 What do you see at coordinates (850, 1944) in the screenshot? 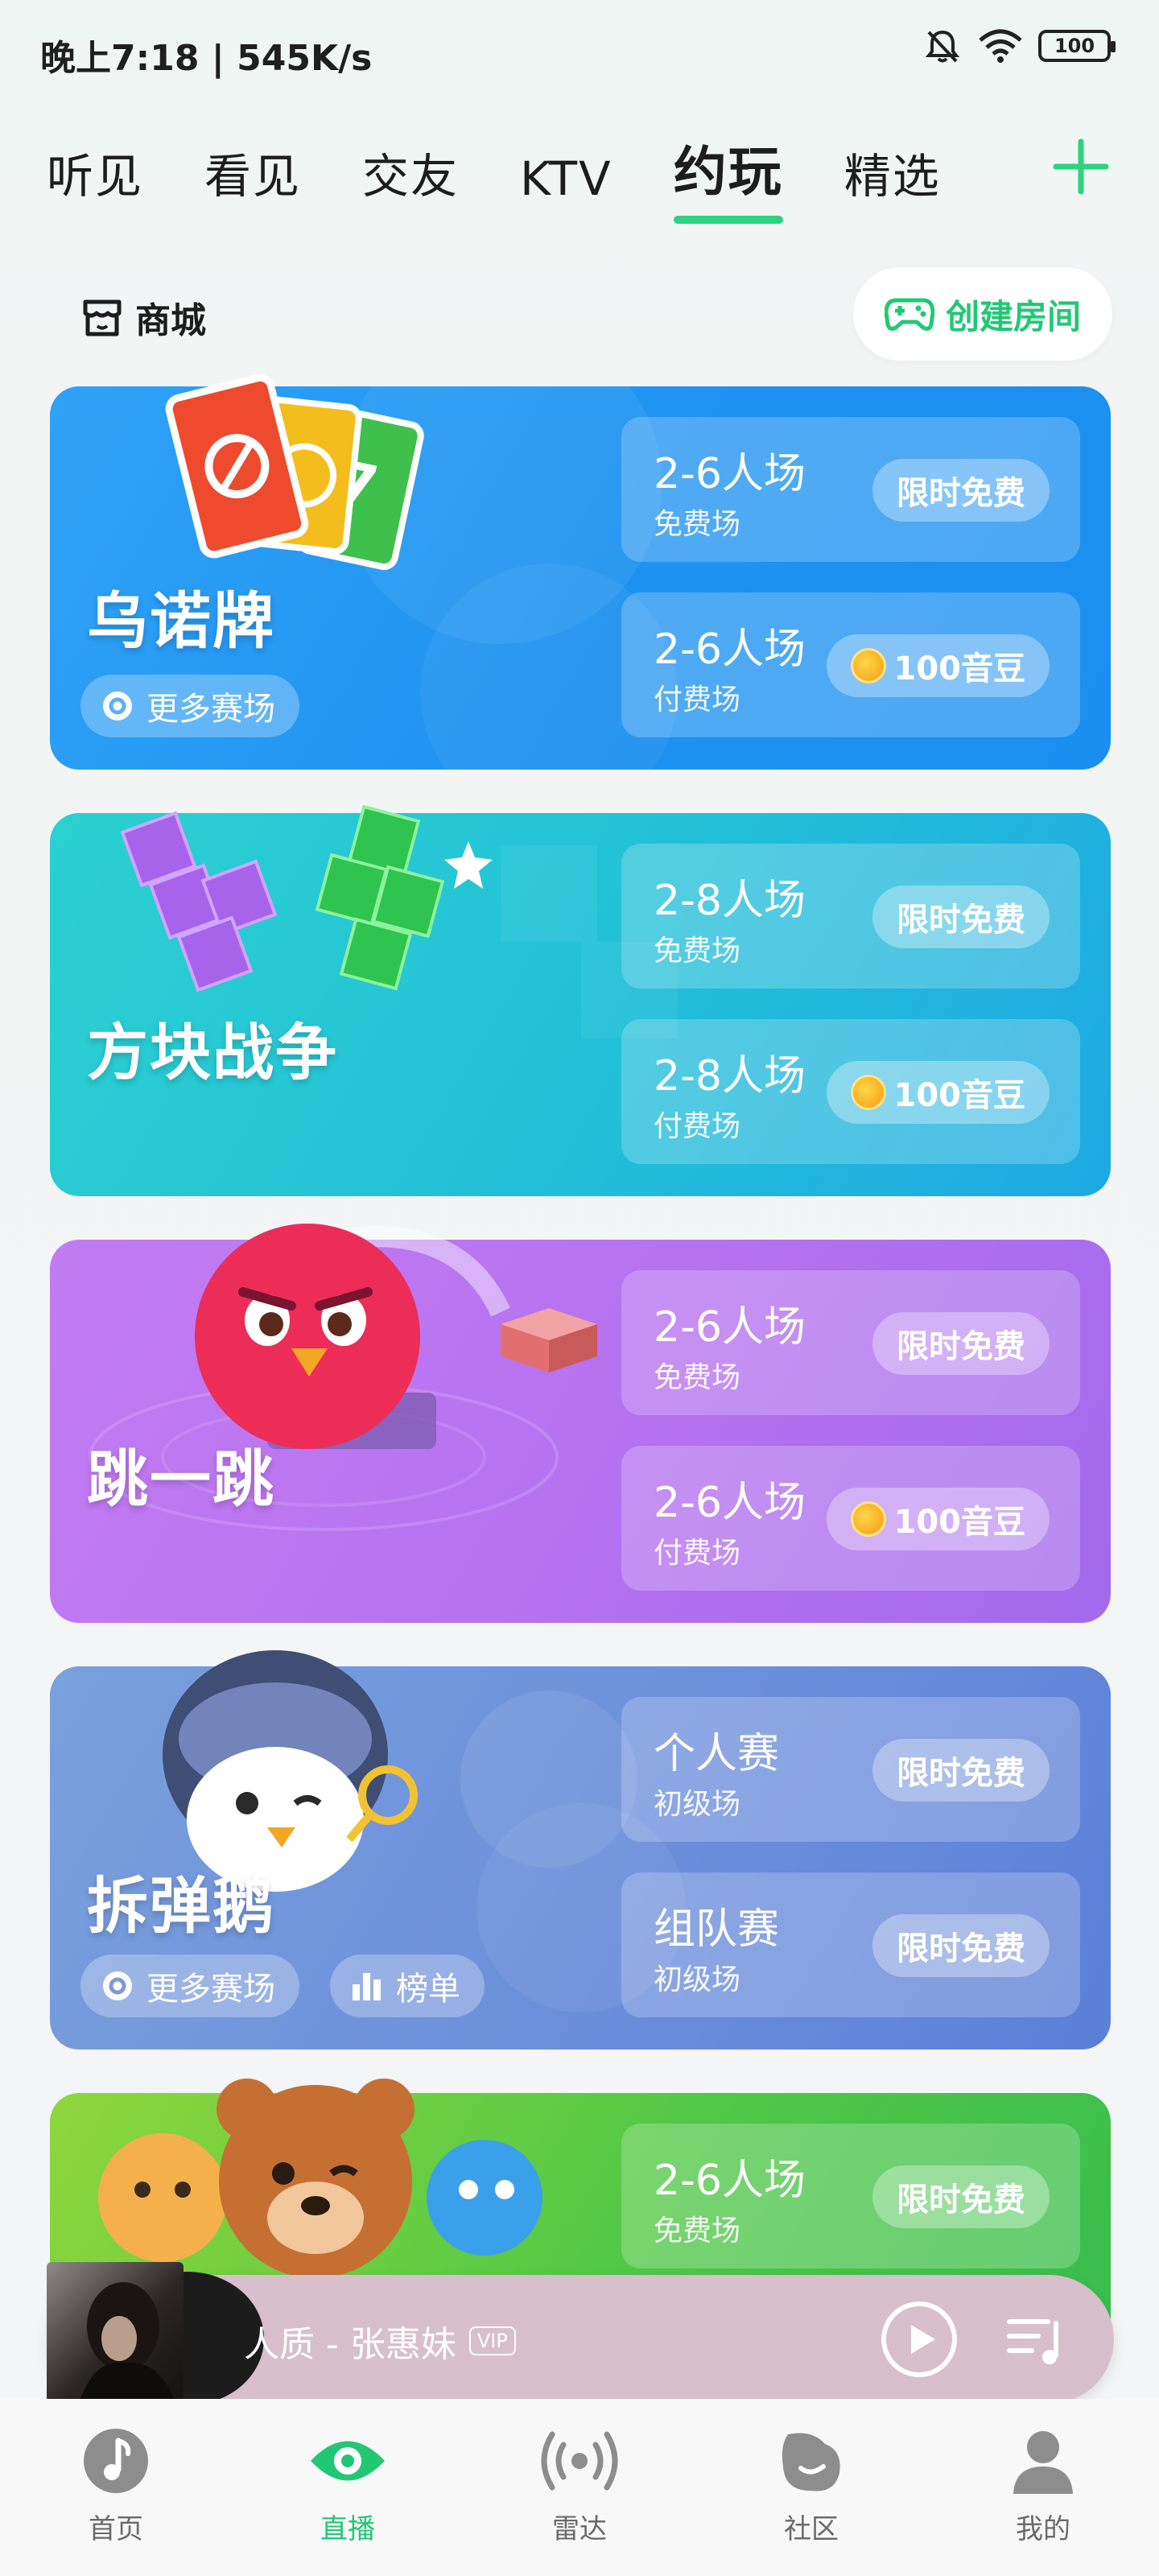
I see `room-option: 组队赛 初级场 限时免费` at bounding box center [850, 1944].